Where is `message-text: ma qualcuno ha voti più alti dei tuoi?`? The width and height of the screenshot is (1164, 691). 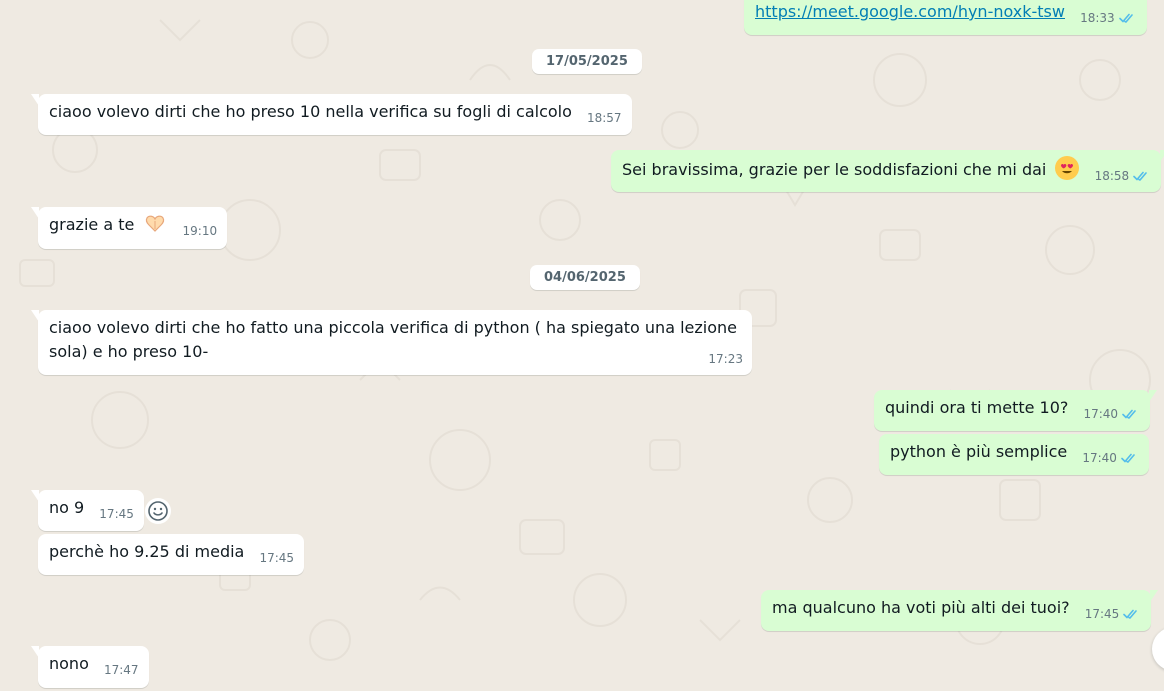
message-text: ma qualcuno ha voti più alti dei tuoi? is located at coordinates (921, 607).